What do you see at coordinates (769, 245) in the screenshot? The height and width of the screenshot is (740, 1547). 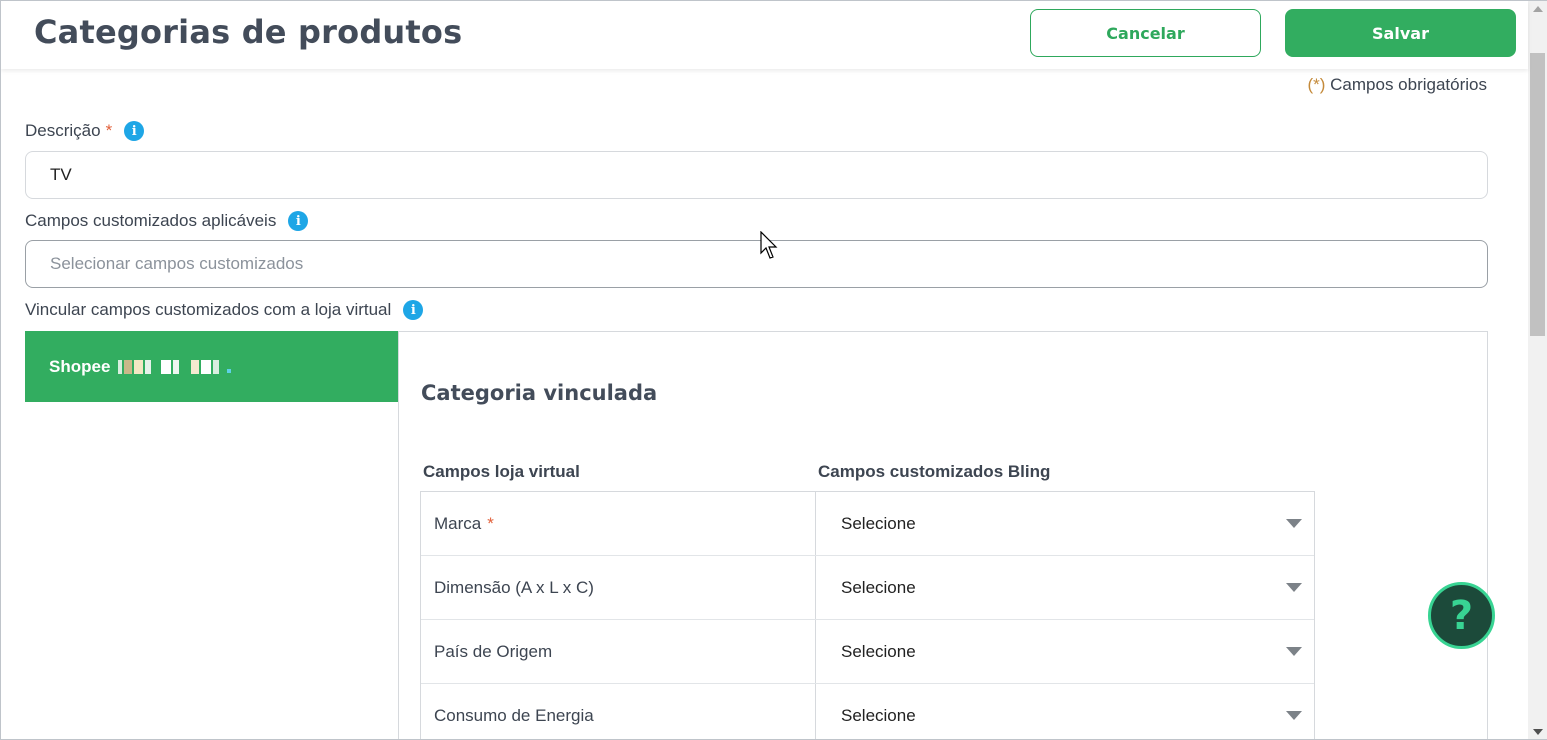 I see `mouse-cursor-icon` at bounding box center [769, 245].